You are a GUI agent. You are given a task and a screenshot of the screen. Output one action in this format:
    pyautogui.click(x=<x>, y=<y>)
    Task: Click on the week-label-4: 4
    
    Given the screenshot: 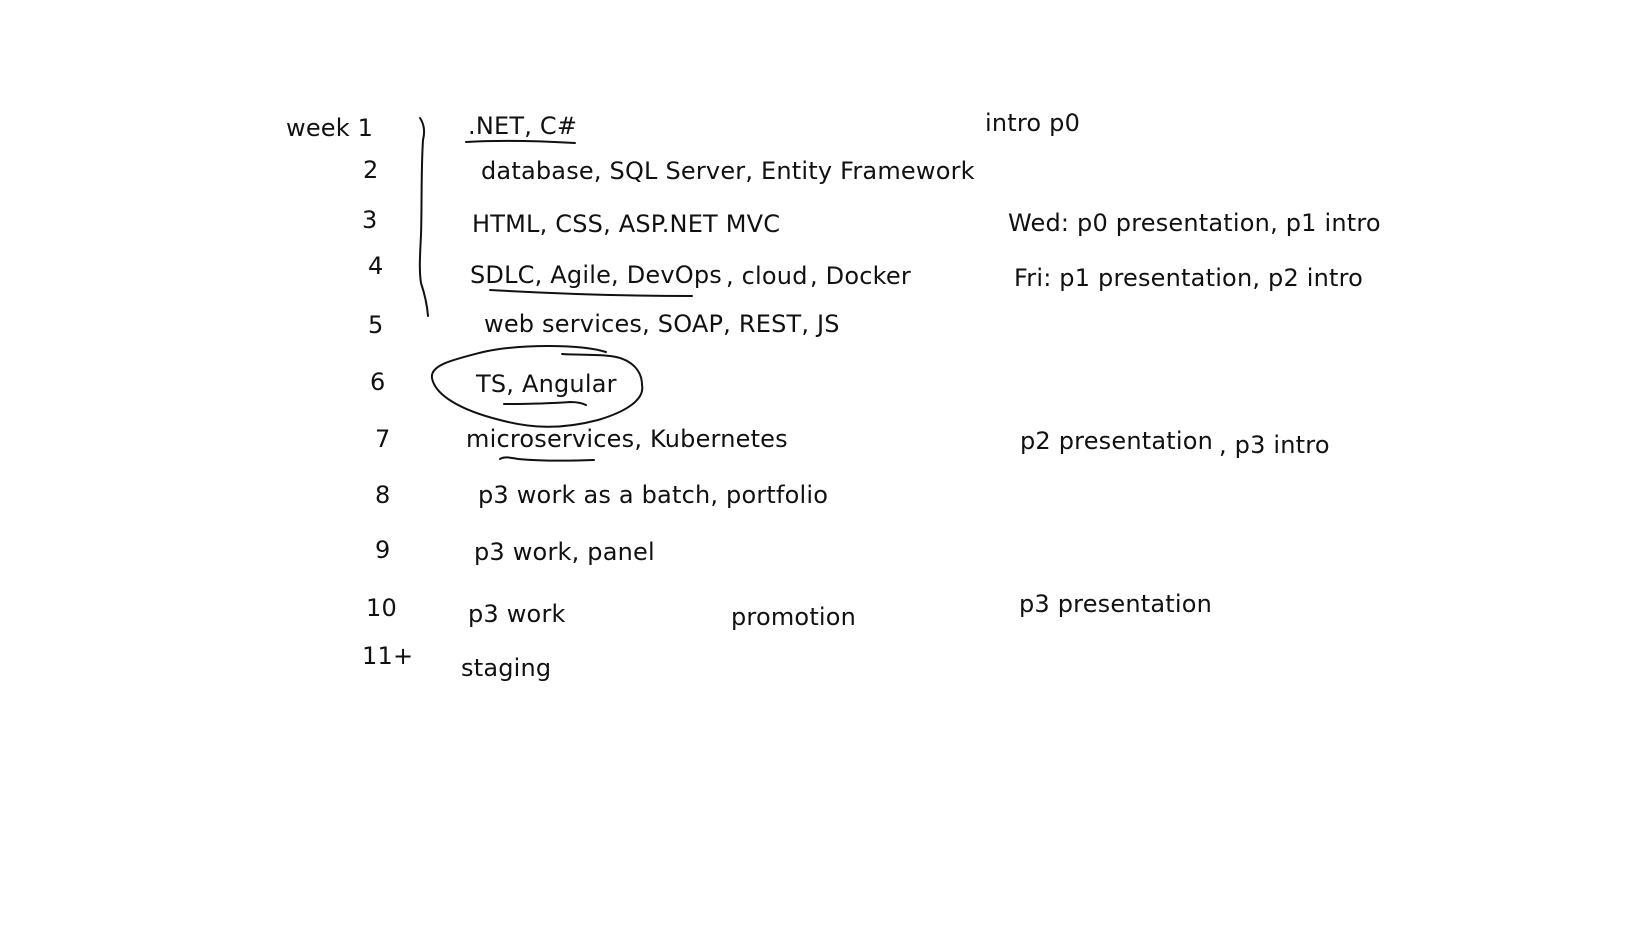 What is the action you would take?
    pyautogui.click(x=376, y=266)
    